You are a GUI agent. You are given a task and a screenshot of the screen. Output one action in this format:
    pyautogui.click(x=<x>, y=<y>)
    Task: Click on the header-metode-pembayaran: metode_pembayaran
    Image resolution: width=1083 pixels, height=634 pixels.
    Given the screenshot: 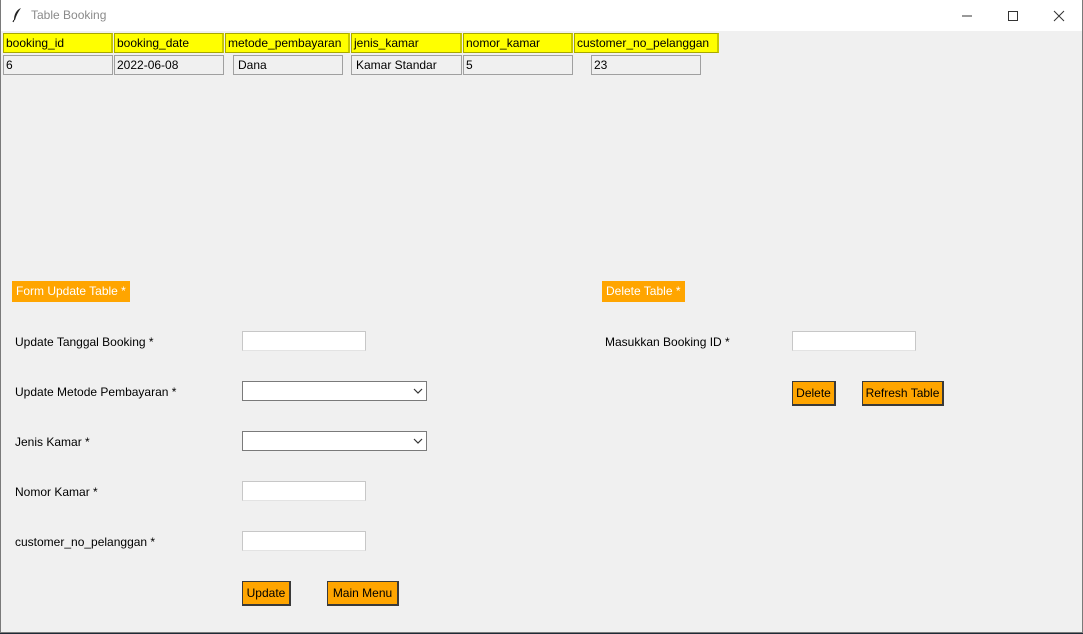 What is the action you would take?
    pyautogui.click(x=287, y=43)
    